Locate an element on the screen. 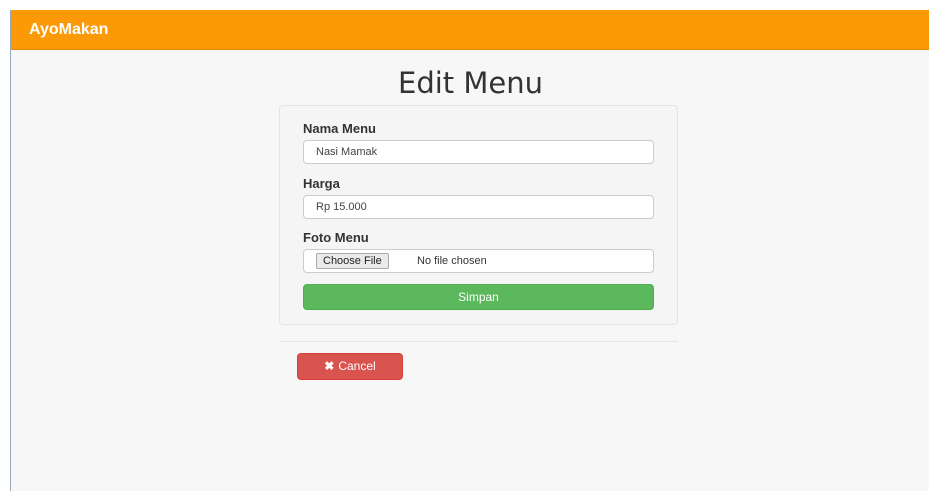 Image resolution: width=929 pixels, height=491 pixels. brand-link: AyoMakan is located at coordinates (68, 30).